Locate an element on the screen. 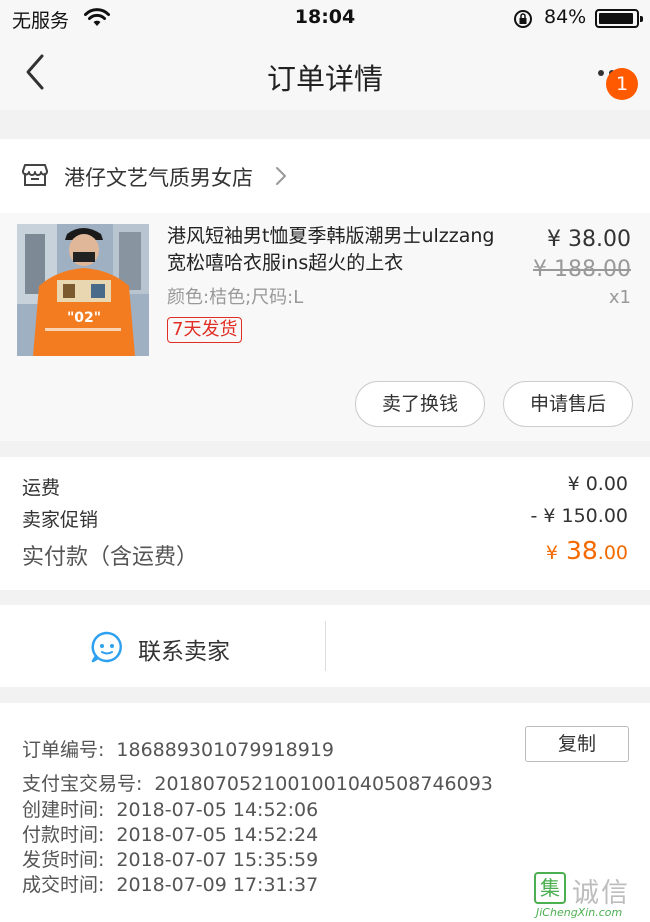  order-number: 186889301079918919 is located at coordinates (225, 750).